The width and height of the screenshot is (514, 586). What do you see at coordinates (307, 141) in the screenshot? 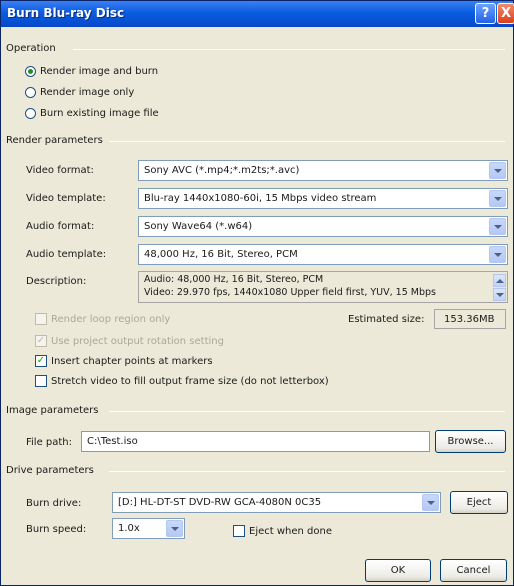
I see `render-parameters-divider` at bounding box center [307, 141].